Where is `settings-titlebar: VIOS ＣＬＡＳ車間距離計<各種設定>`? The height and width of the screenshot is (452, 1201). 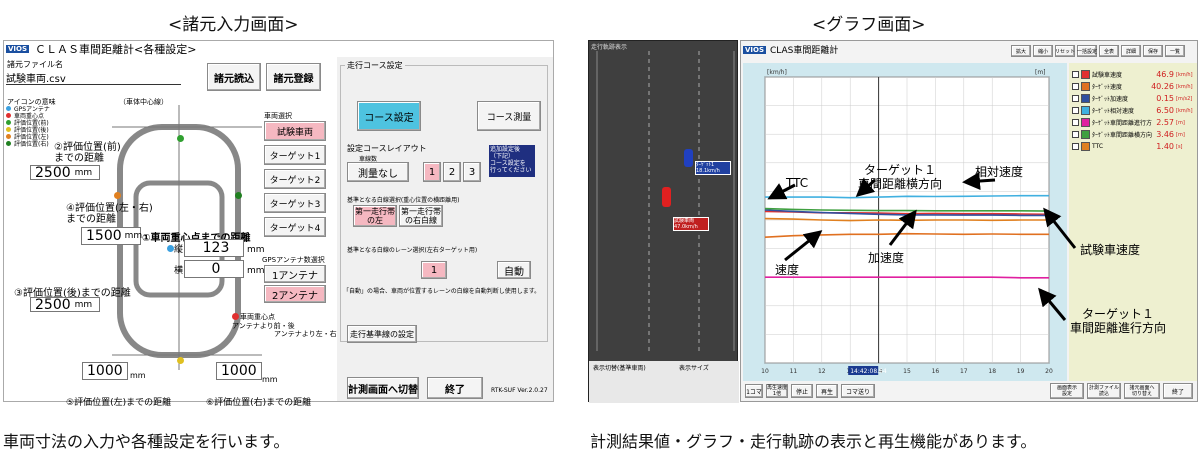
settings-titlebar: VIOS ＣＬＡＳ車間距離計<各種設定> is located at coordinates (278, 48).